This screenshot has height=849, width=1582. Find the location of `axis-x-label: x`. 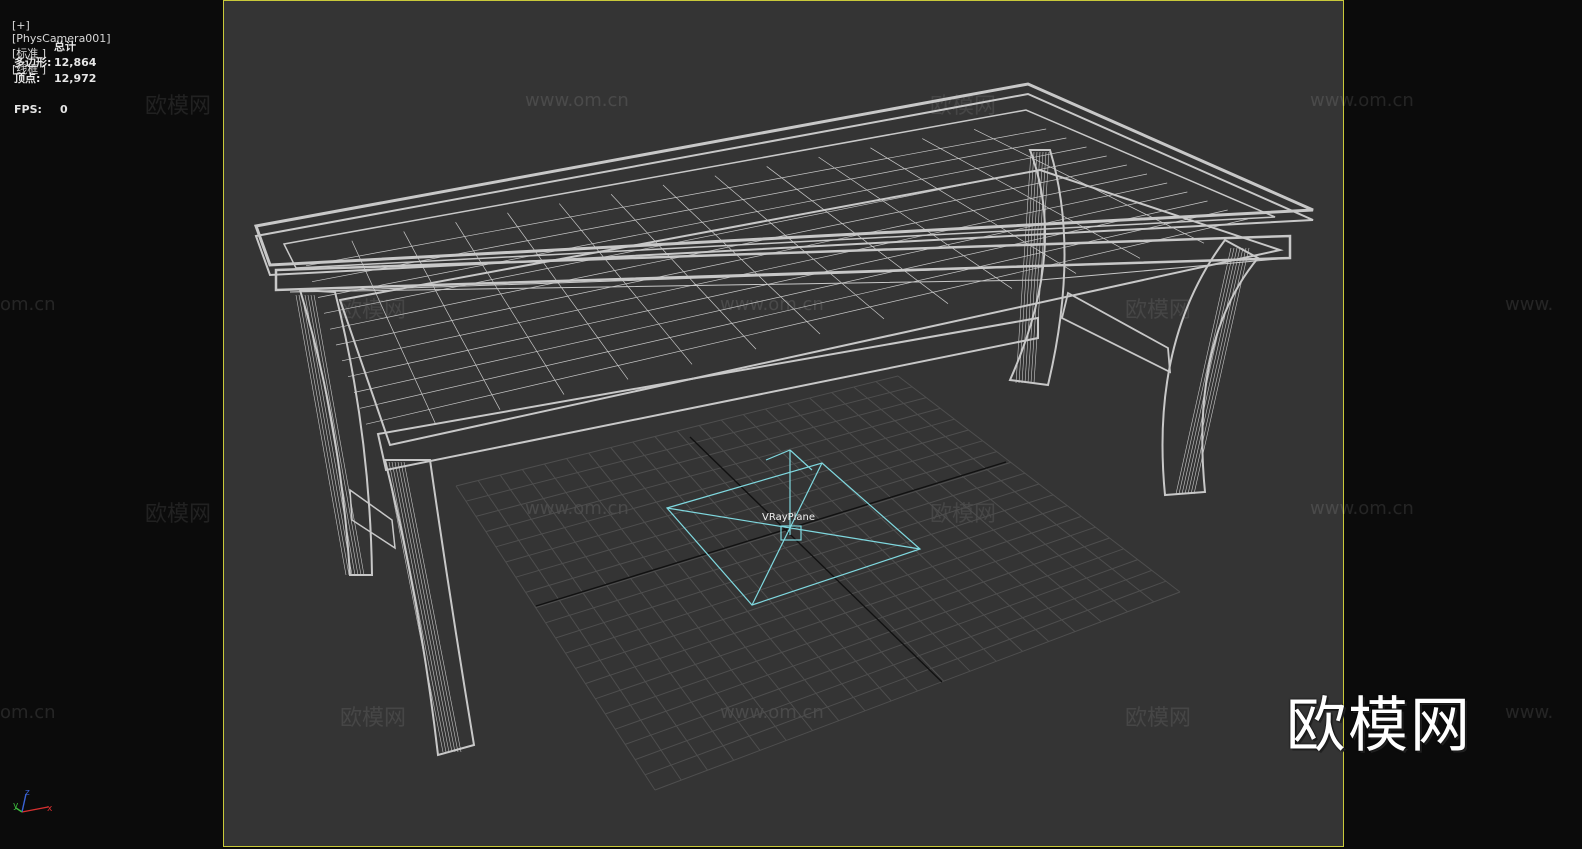

axis-x-label: x is located at coordinates (50, 809).